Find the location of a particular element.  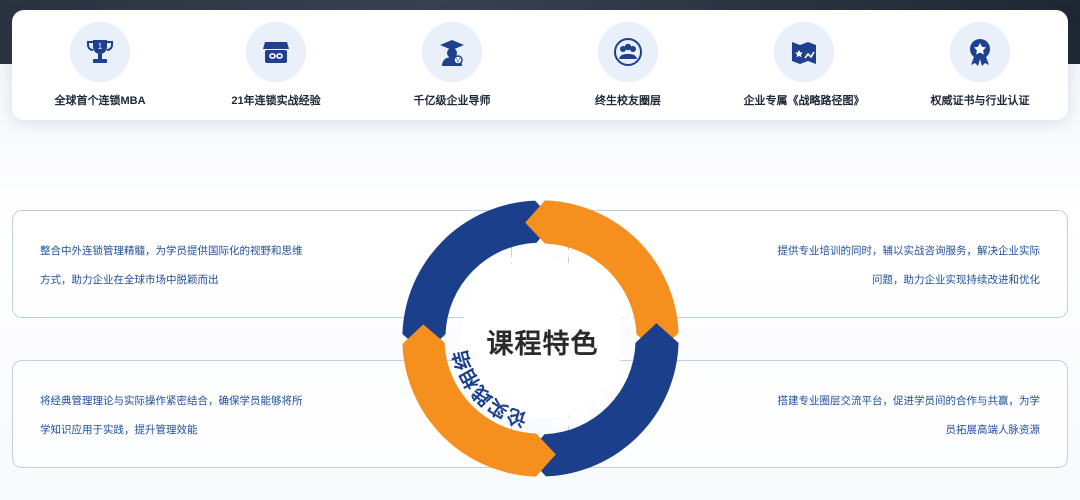

description-line: 提供专业培训的同时，辅以实战咨询服务，解决企业实际 is located at coordinates (909, 251).